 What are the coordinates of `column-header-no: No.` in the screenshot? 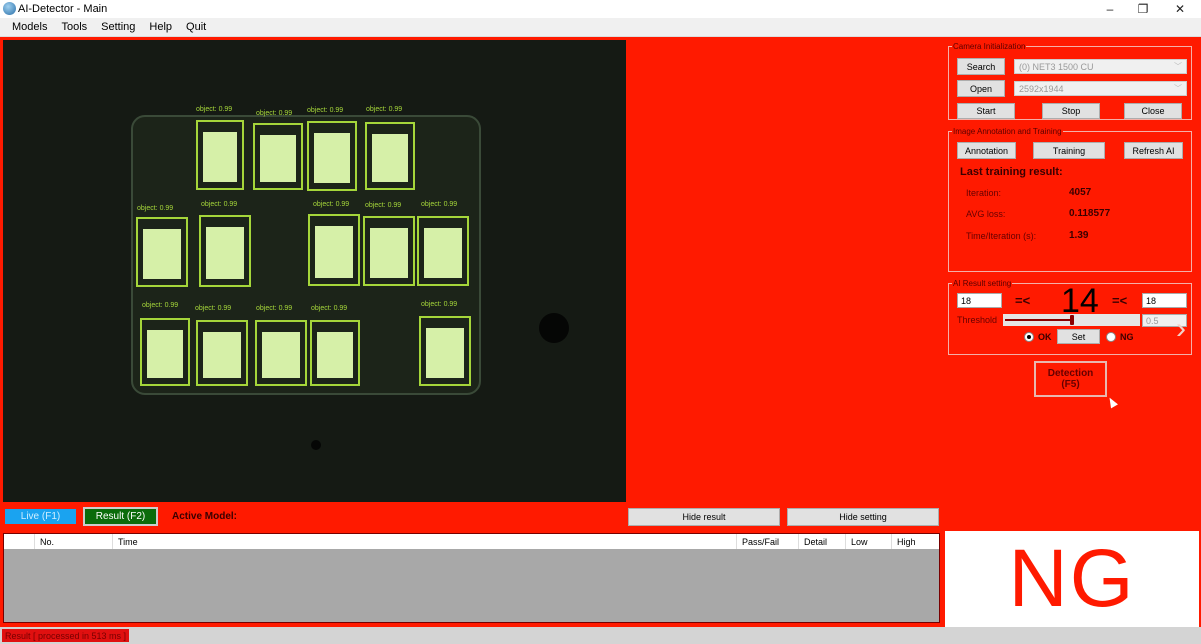 It's located at (73, 541).